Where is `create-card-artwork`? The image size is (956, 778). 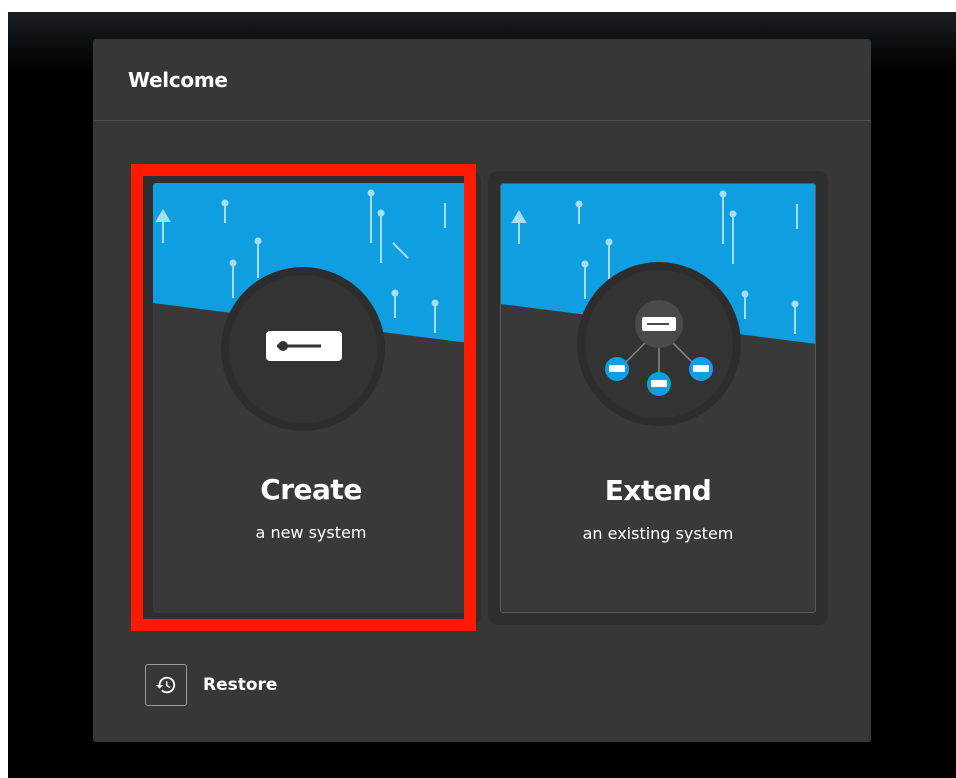
create-card-artwork is located at coordinates (311, 307).